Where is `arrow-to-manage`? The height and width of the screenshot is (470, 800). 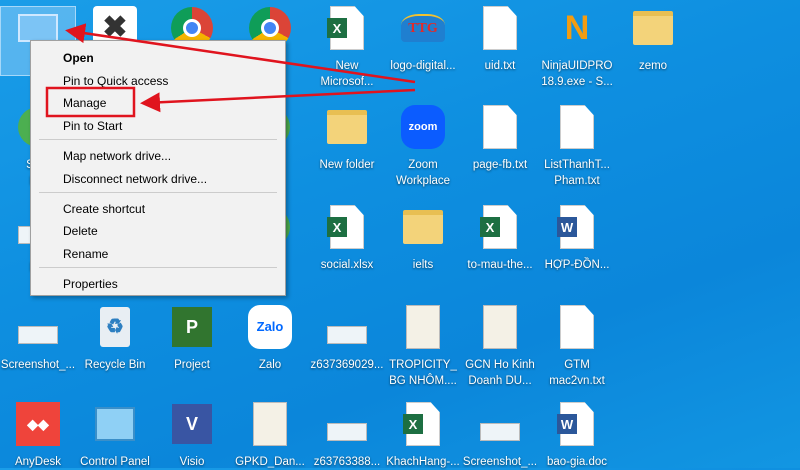
arrow-to-manage is located at coordinates (278, 100).